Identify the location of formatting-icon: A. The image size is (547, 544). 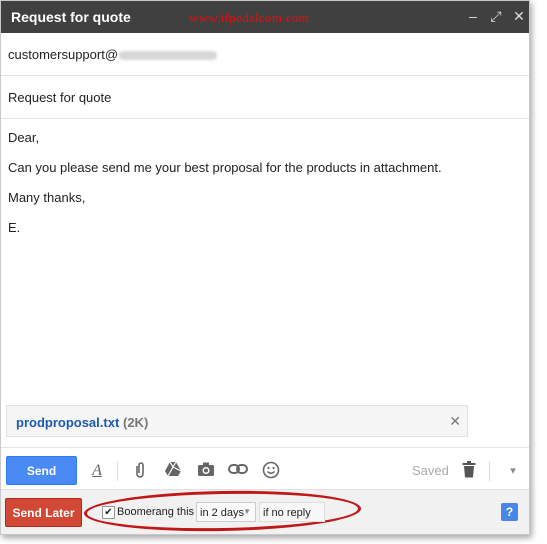
(97, 471).